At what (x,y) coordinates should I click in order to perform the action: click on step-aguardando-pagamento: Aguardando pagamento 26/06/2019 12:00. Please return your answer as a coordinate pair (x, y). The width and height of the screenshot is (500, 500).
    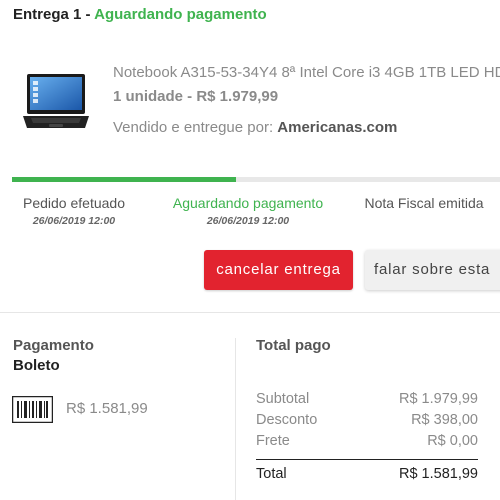
    Looking at the image, I should click on (248, 211).